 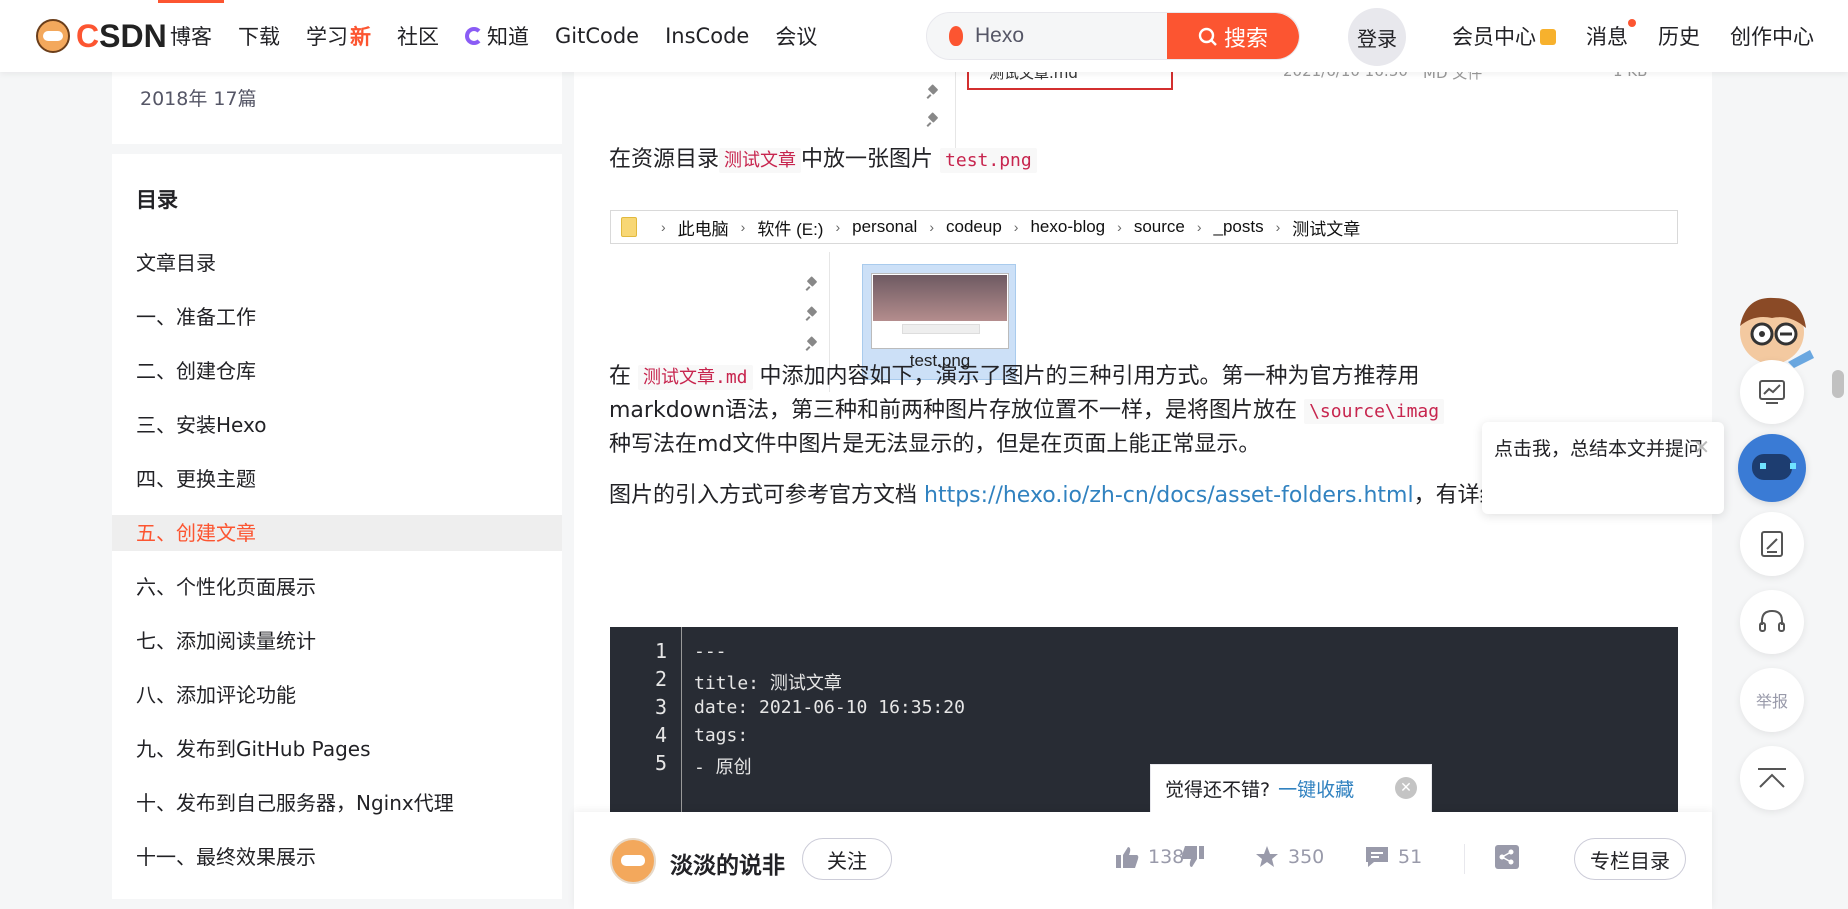 I want to click on inline-code: \source\imag, so click(x=1374, y=411).